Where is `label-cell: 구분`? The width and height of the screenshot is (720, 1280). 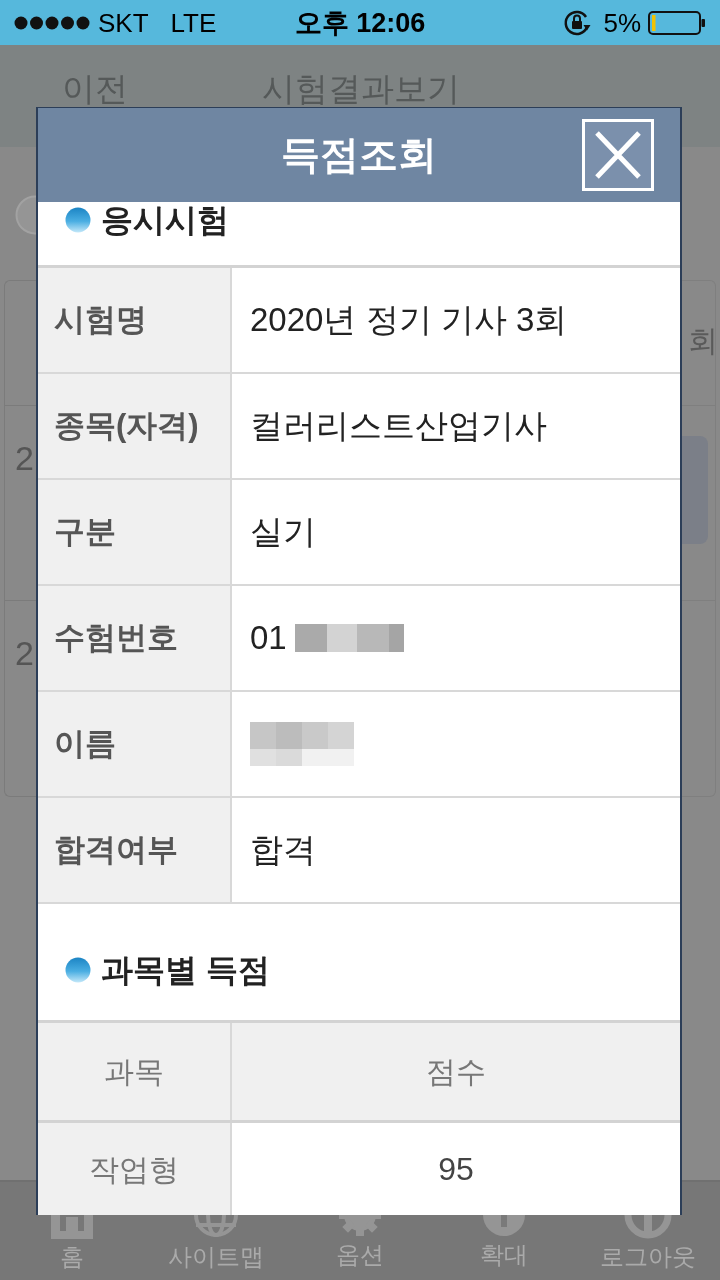 label-cell: 구분 is located at coordinates (135, 532).